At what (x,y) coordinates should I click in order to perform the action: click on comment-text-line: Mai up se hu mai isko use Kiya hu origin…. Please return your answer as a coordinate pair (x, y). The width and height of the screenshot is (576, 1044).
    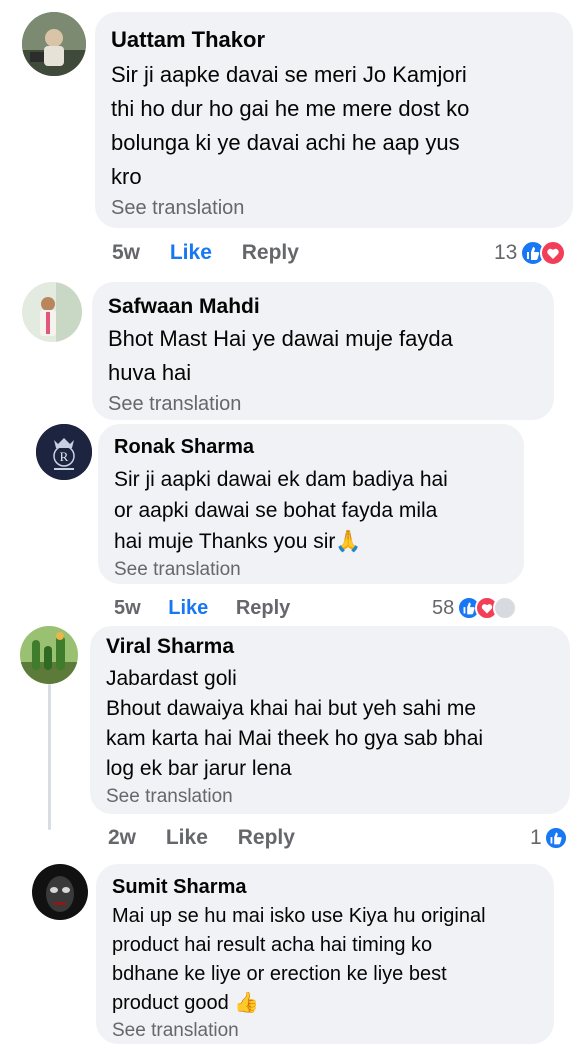
    Looking at the image, I should click on (299, 916).